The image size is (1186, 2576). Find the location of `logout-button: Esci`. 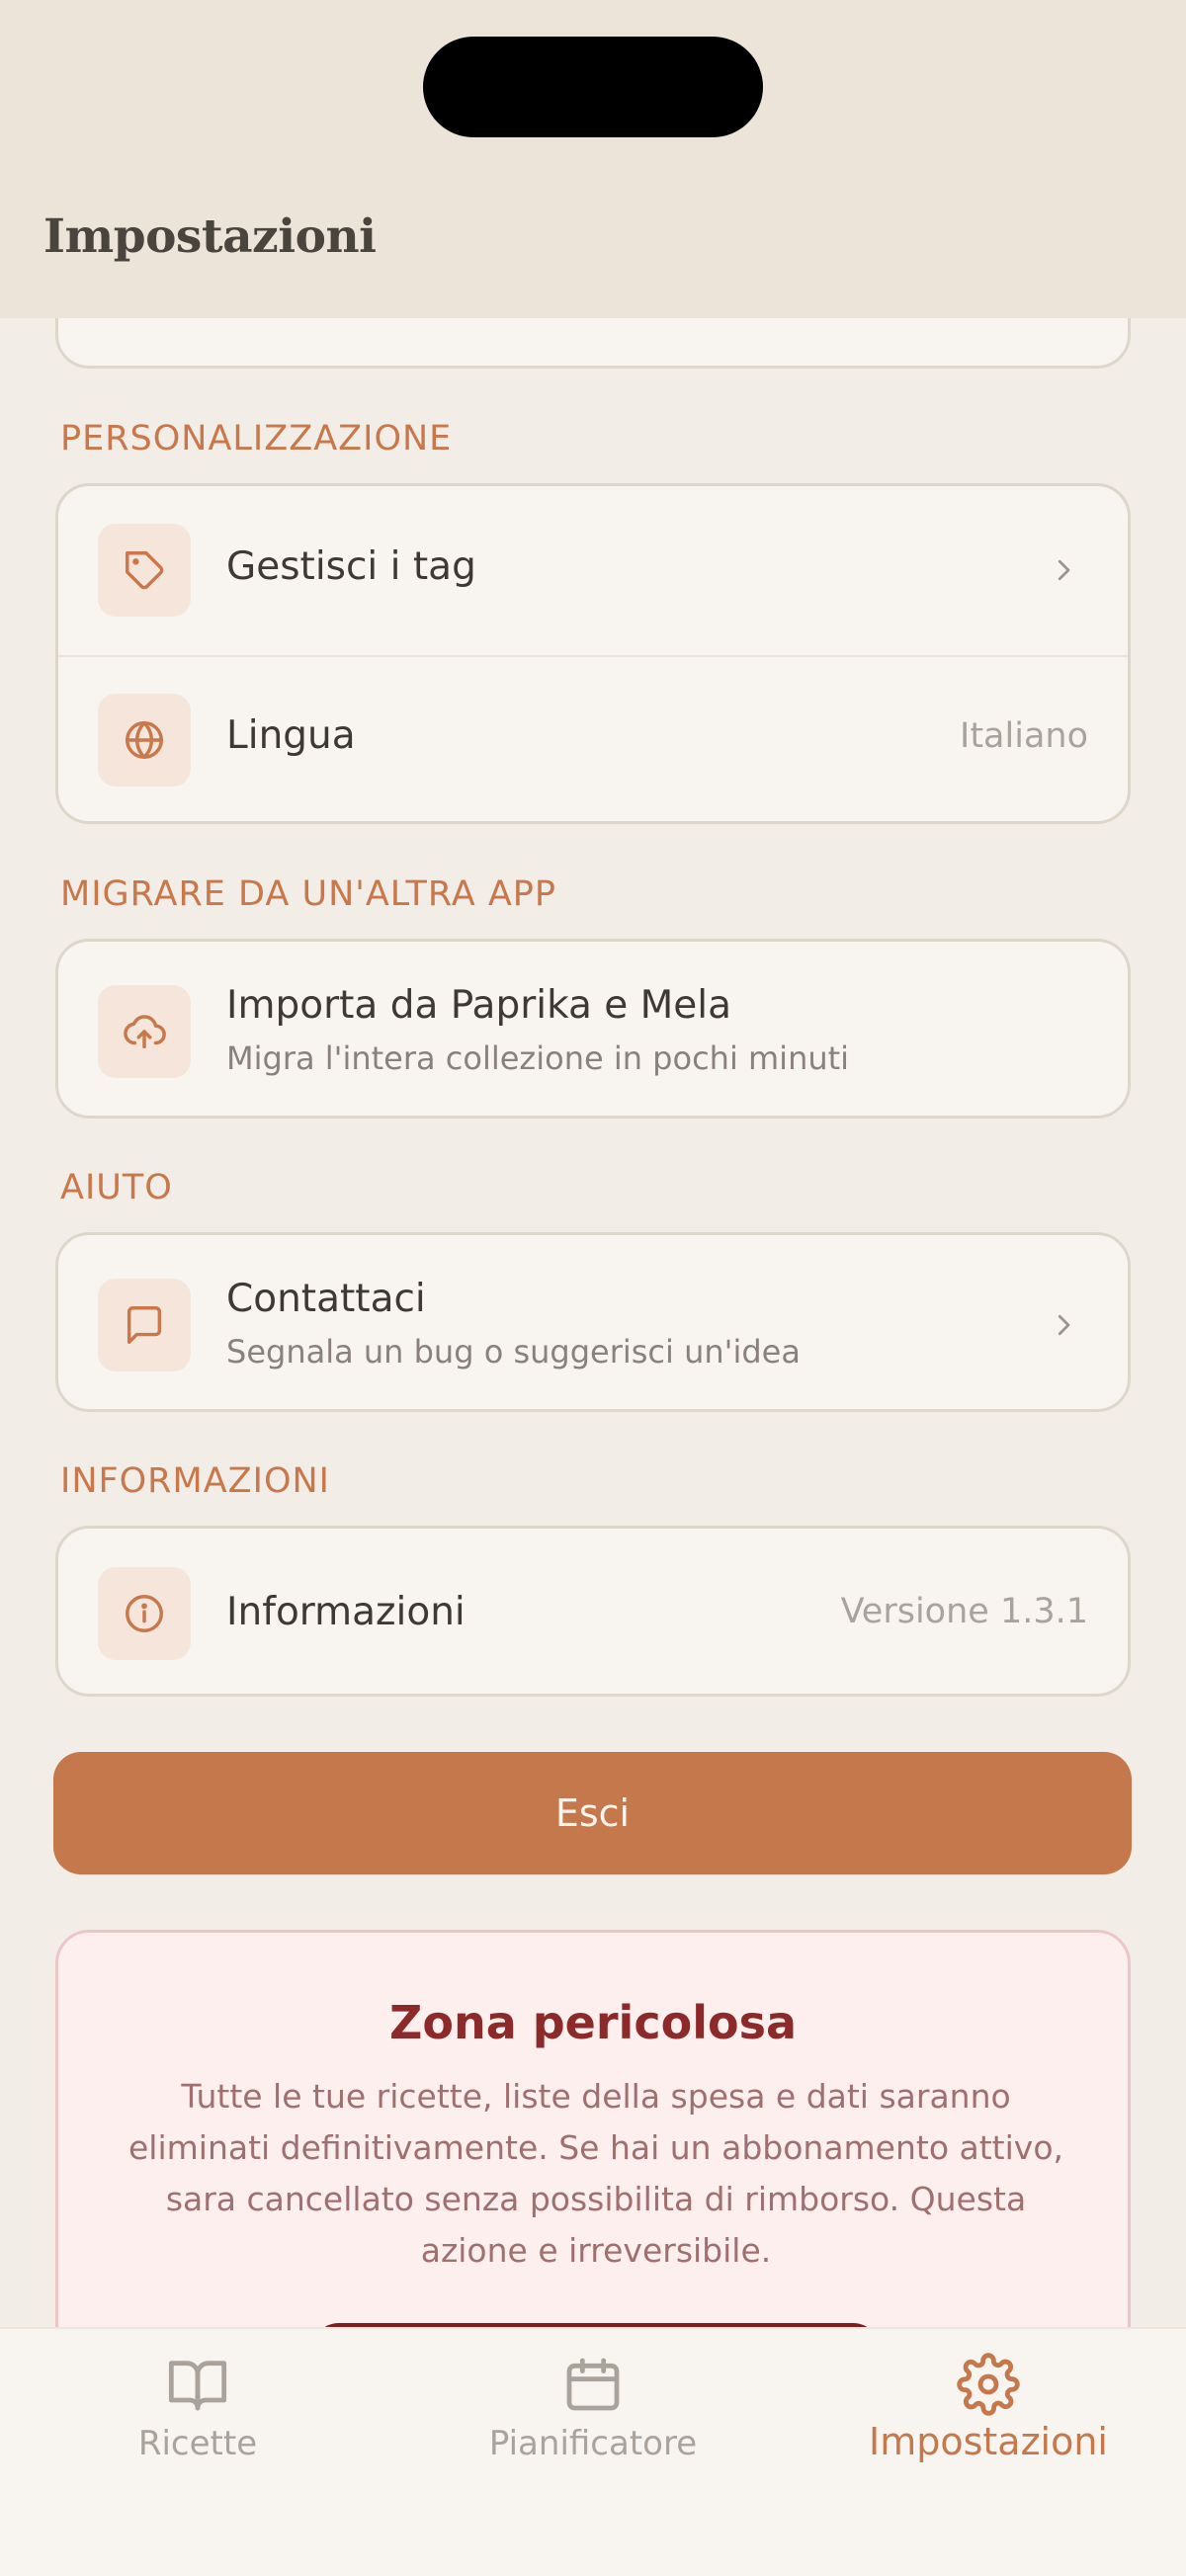

logout-button: Esci is located at coordinates (592, 1813).